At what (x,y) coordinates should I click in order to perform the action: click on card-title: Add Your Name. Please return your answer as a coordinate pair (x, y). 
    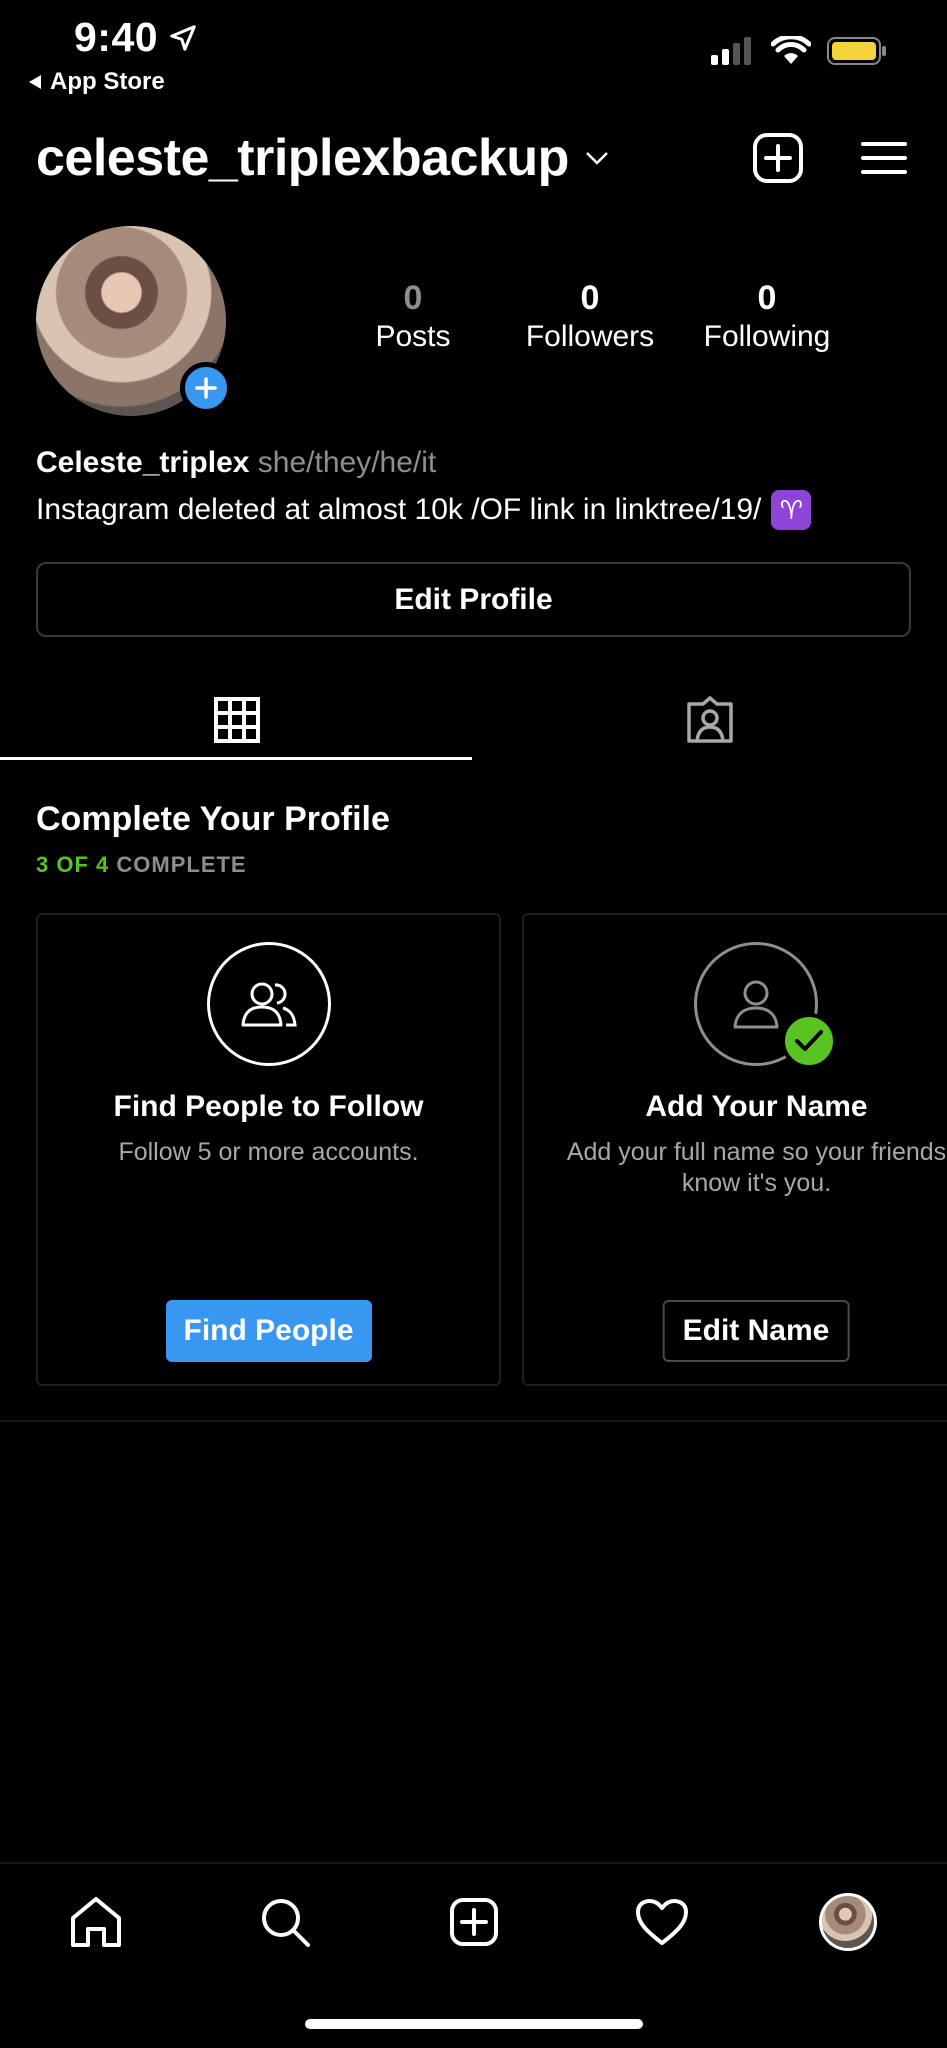
    Looking at the image, I should click on (756, 1106).